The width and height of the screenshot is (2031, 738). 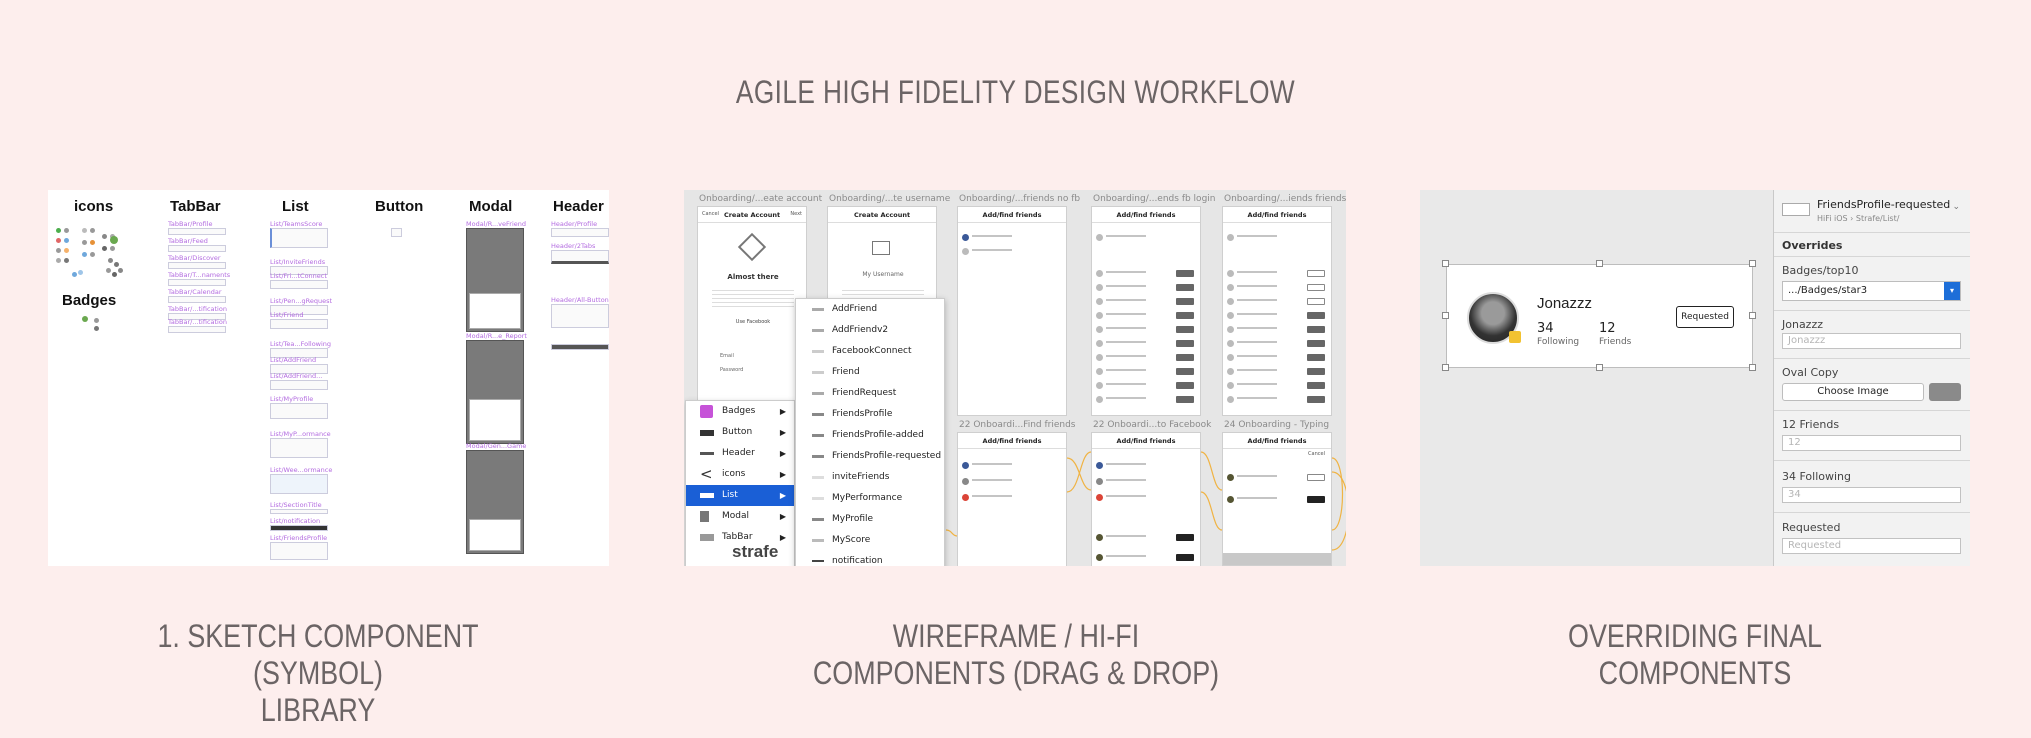 I want to click on submenu-item: MyPerformance, so click(x=870, y=498).